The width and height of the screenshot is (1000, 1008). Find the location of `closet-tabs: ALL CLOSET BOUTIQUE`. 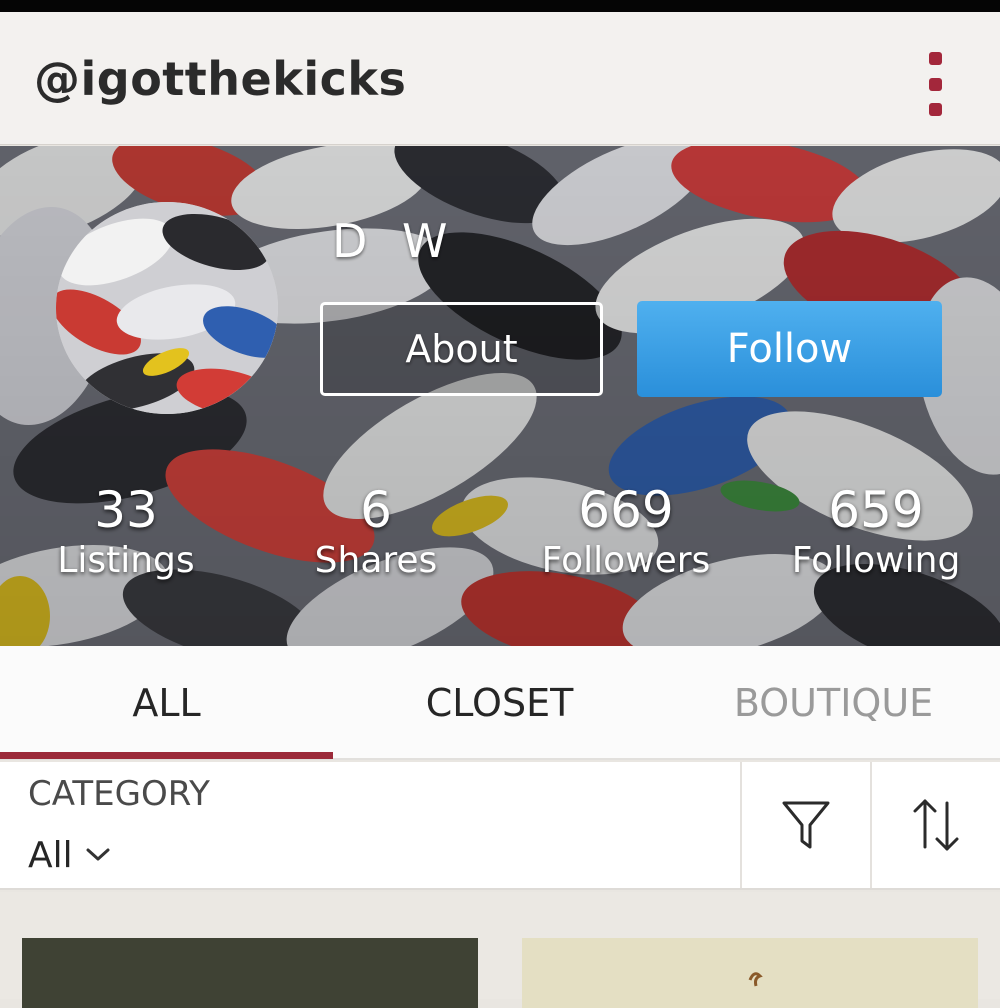

closet-tabs: ALL CLOSET BOUTIQUE is located at coordinates (500, 703).